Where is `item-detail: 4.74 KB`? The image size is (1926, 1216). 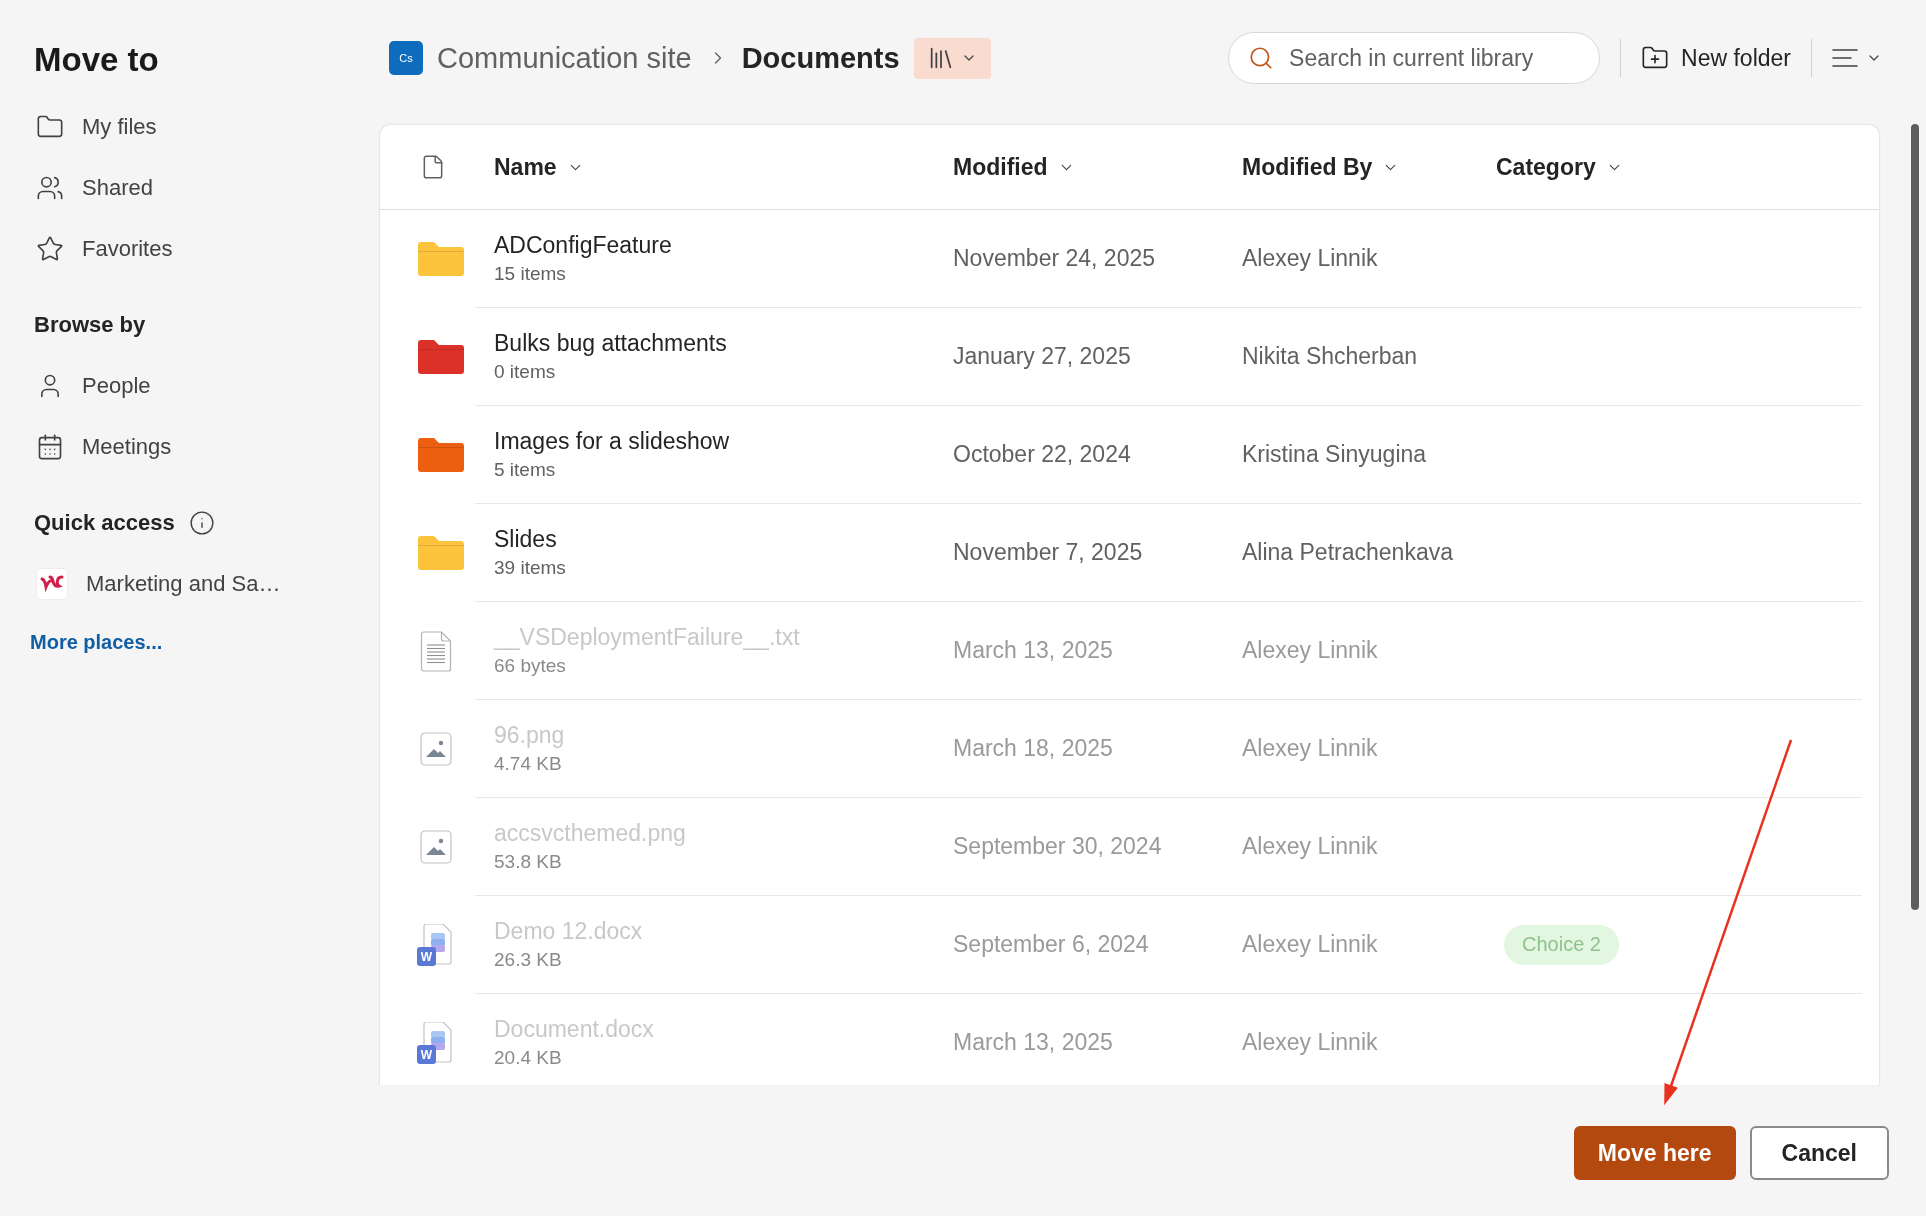 item-detail: 4.74 KB is located at coordinates (528, 764).